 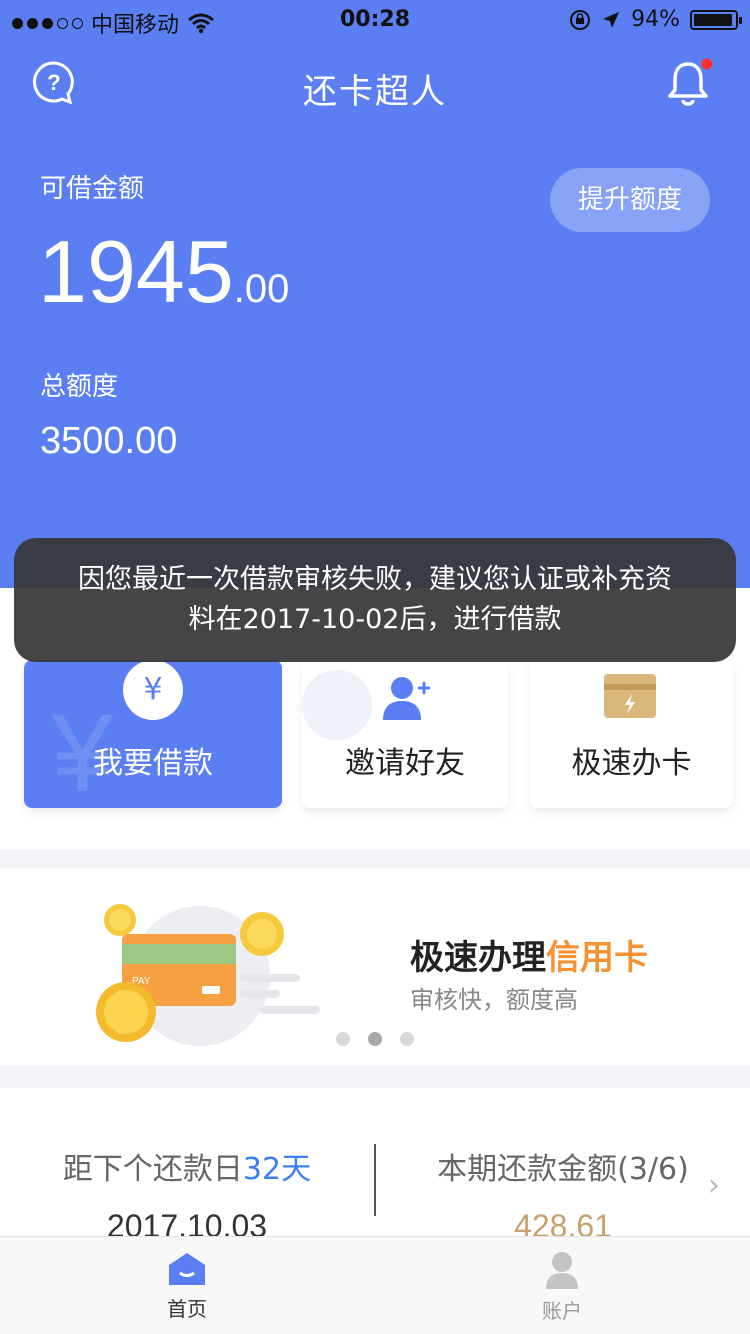 What do you see at coordinates (406, 698) in the screenshot?
I see `add-user-icon` at bounding box center [406, 698].